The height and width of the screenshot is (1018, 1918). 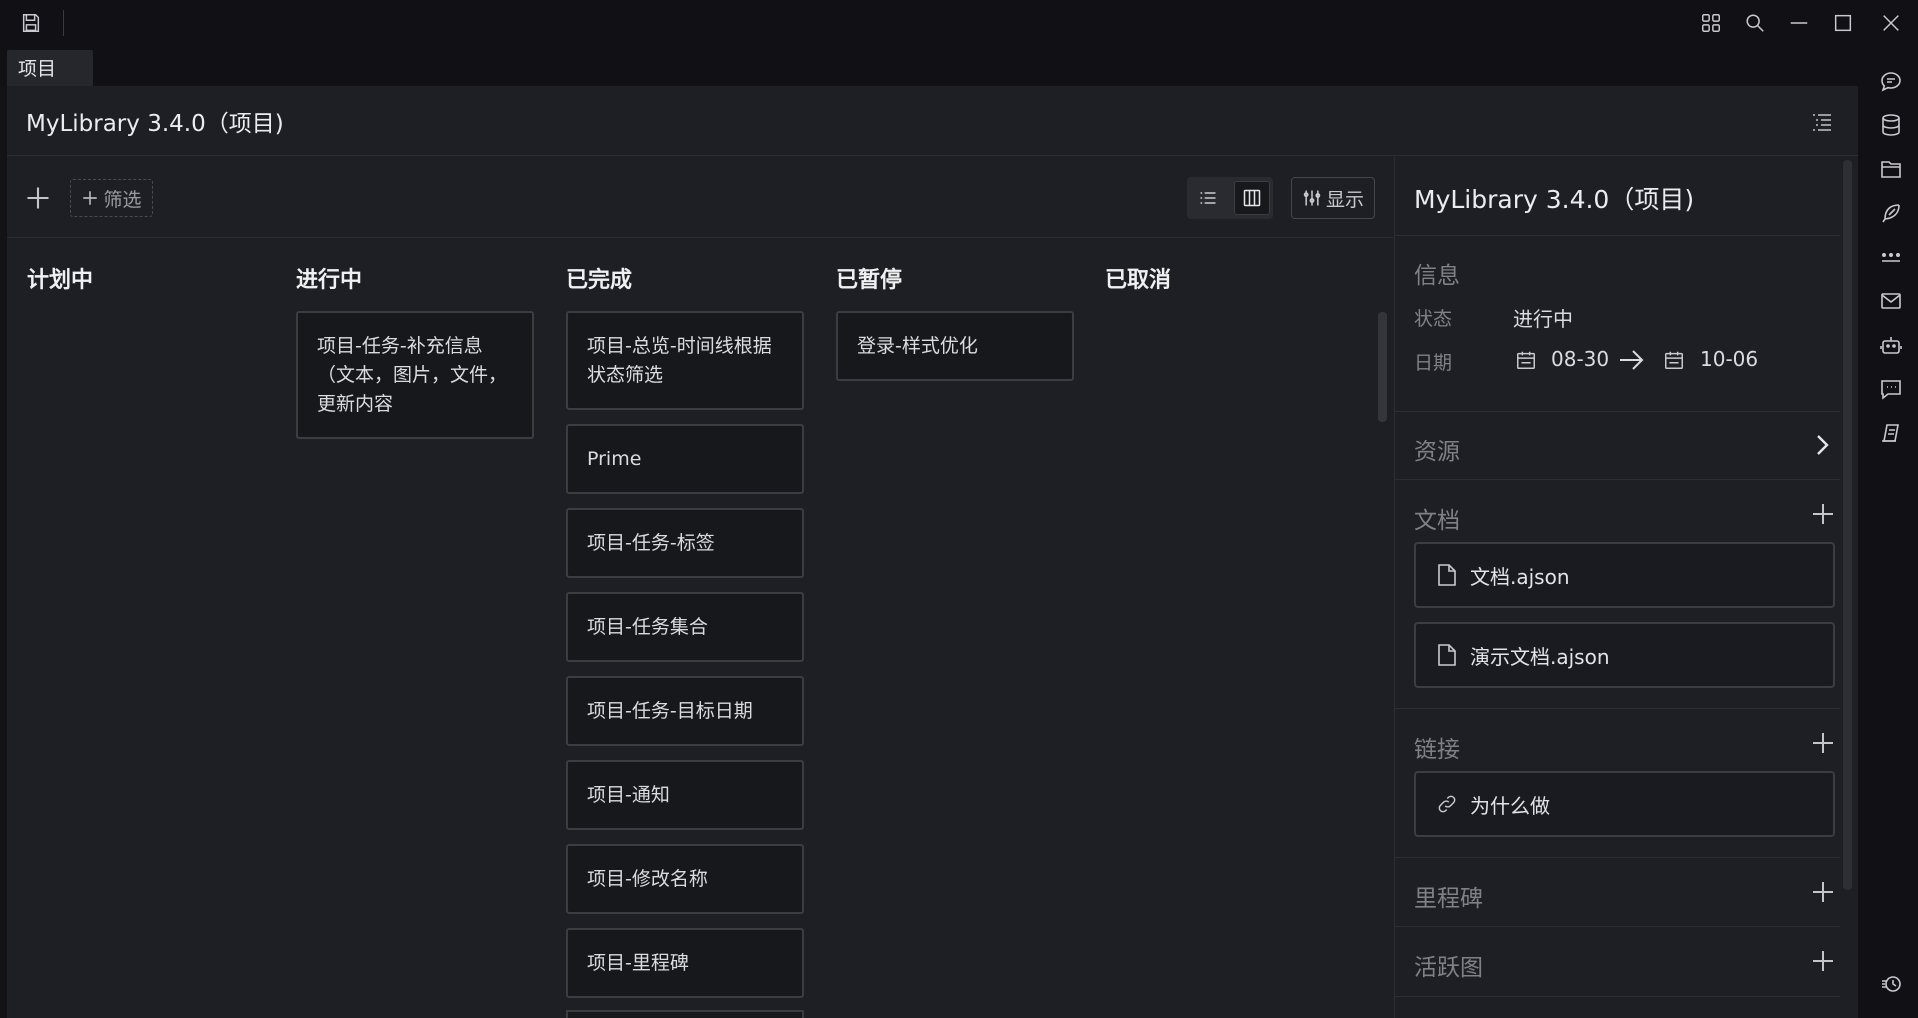 What do you see at coordinates (1208, 198) in the screenshot?
I see `list-view-icon` at bounding box center [1208, 198].